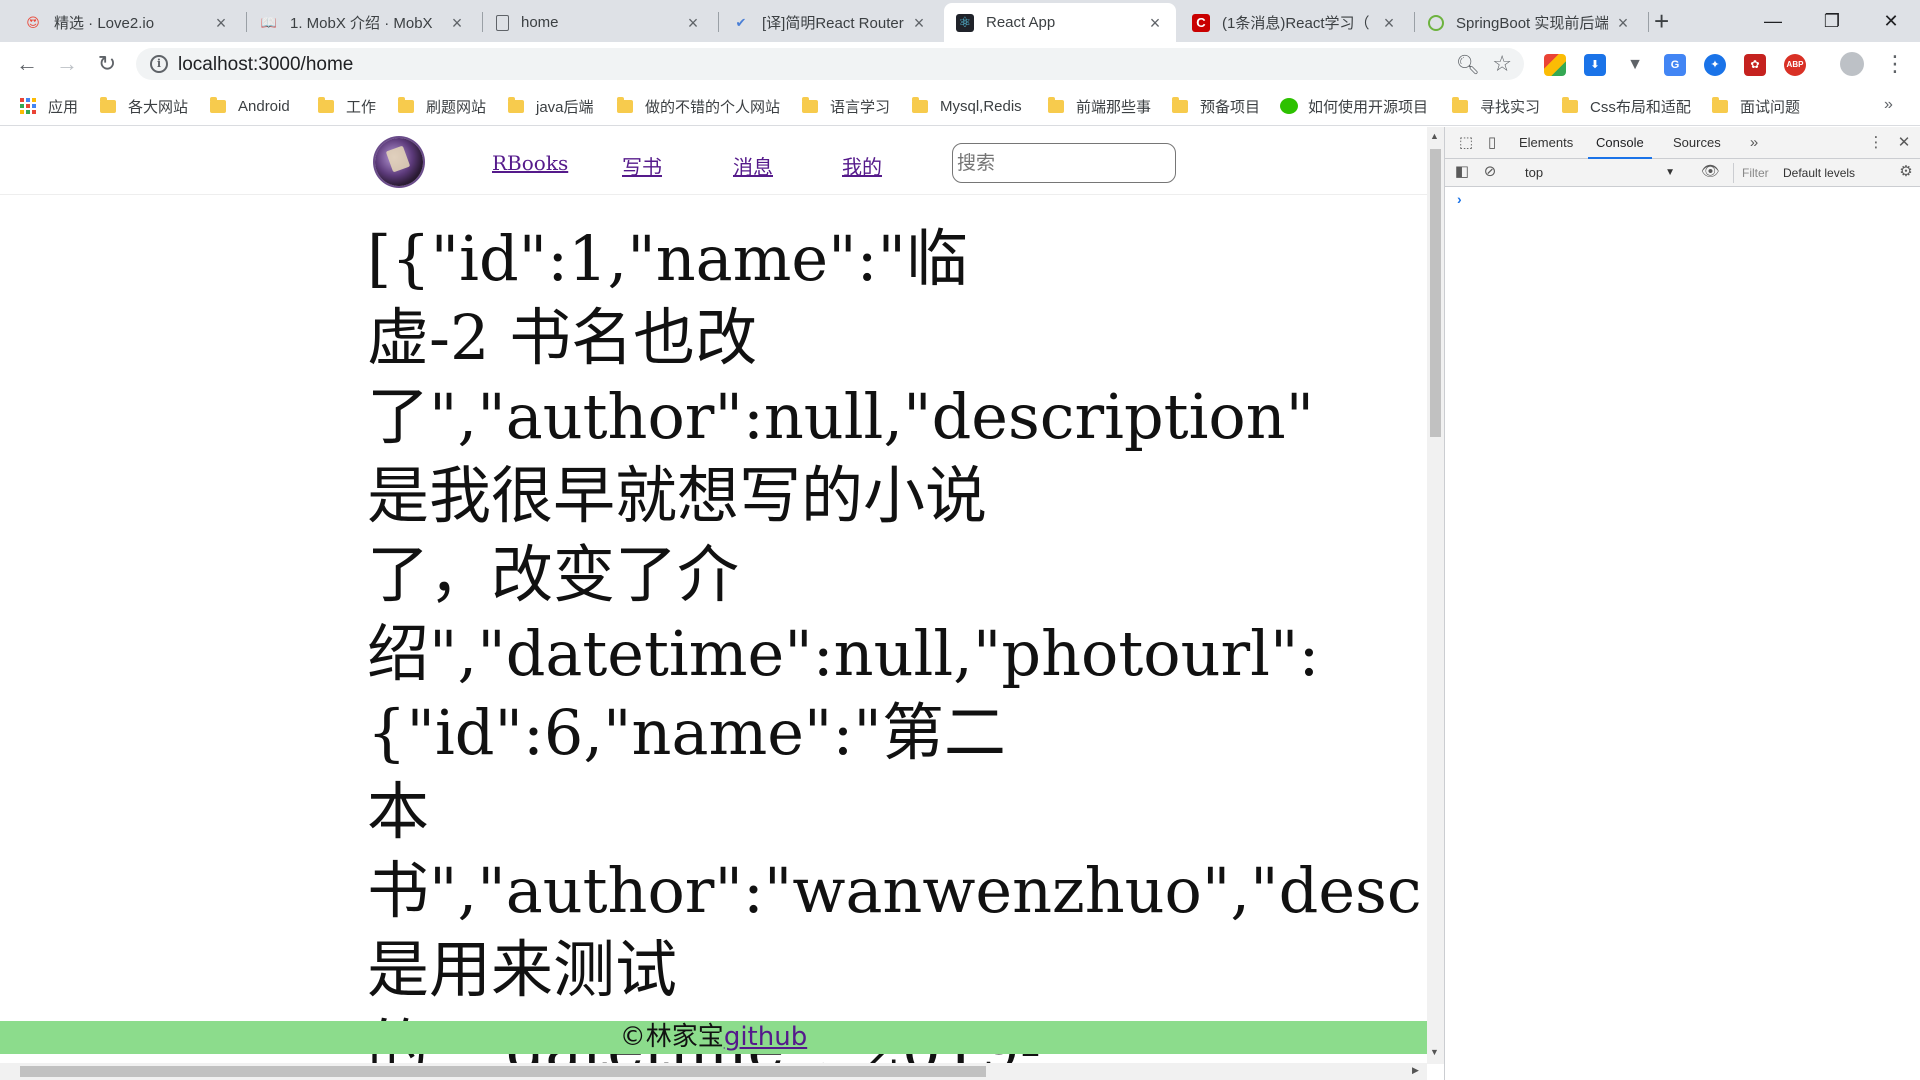 This screenshot has width=1920, height=1080. Describe the element at coordinates (1060, 22) in the screenshot. I see `tab-react-app: ⚛ React App ×` at that location.